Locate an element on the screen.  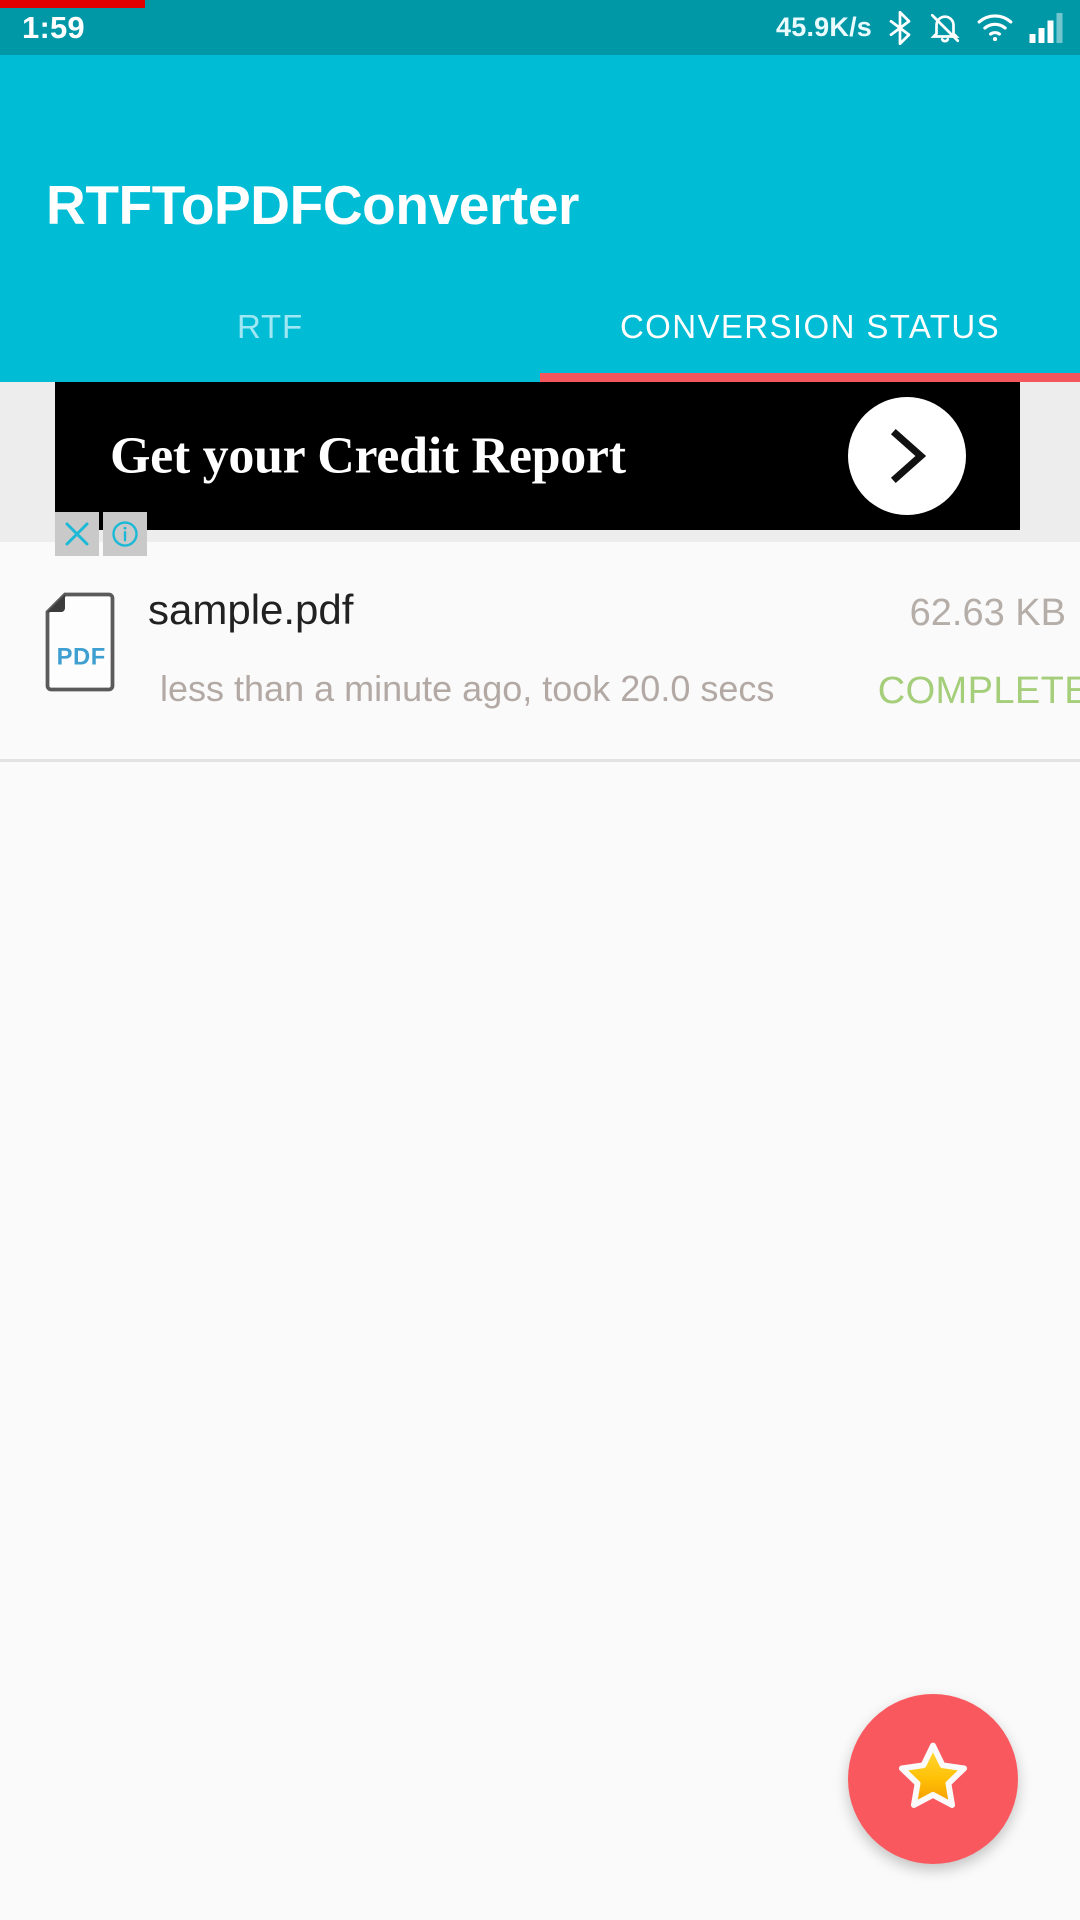
tab-conversion-status-label: CONVERSION STATUS is located at coordinates (810, 326).